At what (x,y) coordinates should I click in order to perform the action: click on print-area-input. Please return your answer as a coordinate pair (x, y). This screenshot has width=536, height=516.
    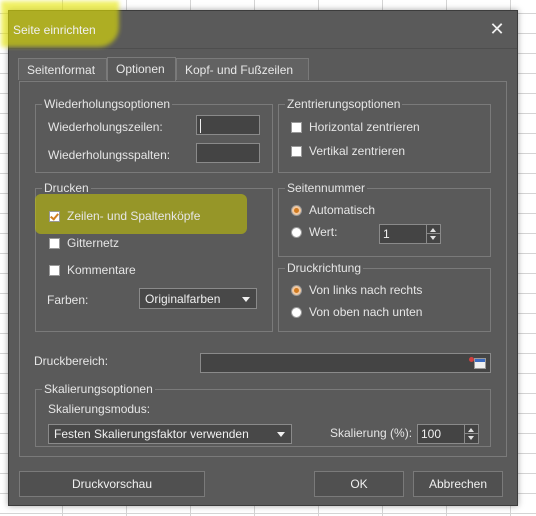
    Looking at the image, I should click on (345, 363).